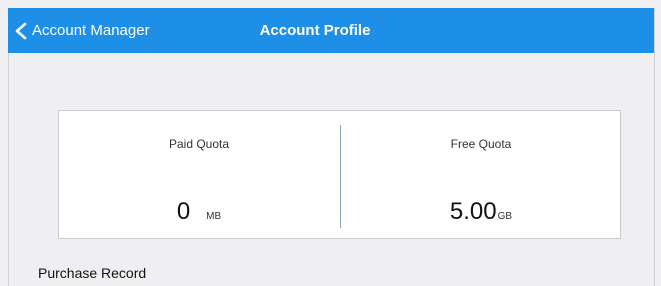 The height and width of the screenshot is (286, 661). What do you see at coordinates (199, 144) in the screenshot?
I see `paid-quota-label: Paid Quota` at bounding box center [199, 144].